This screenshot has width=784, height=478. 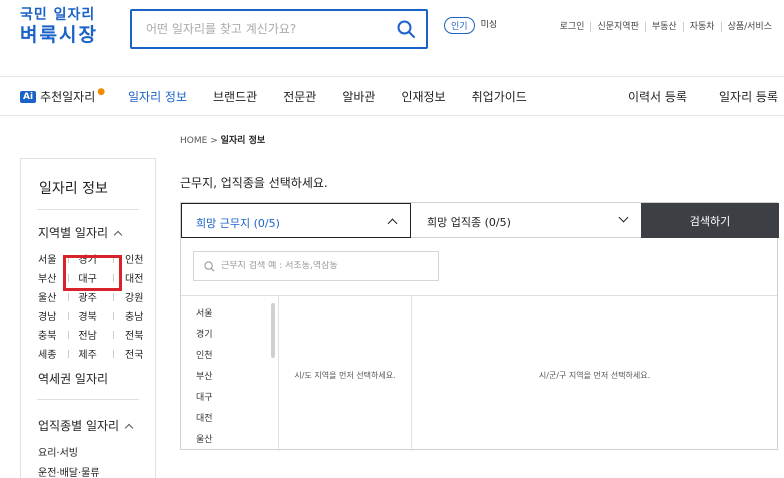 I want to click on city-daejeon: 대전, so click(x=204, y=417).